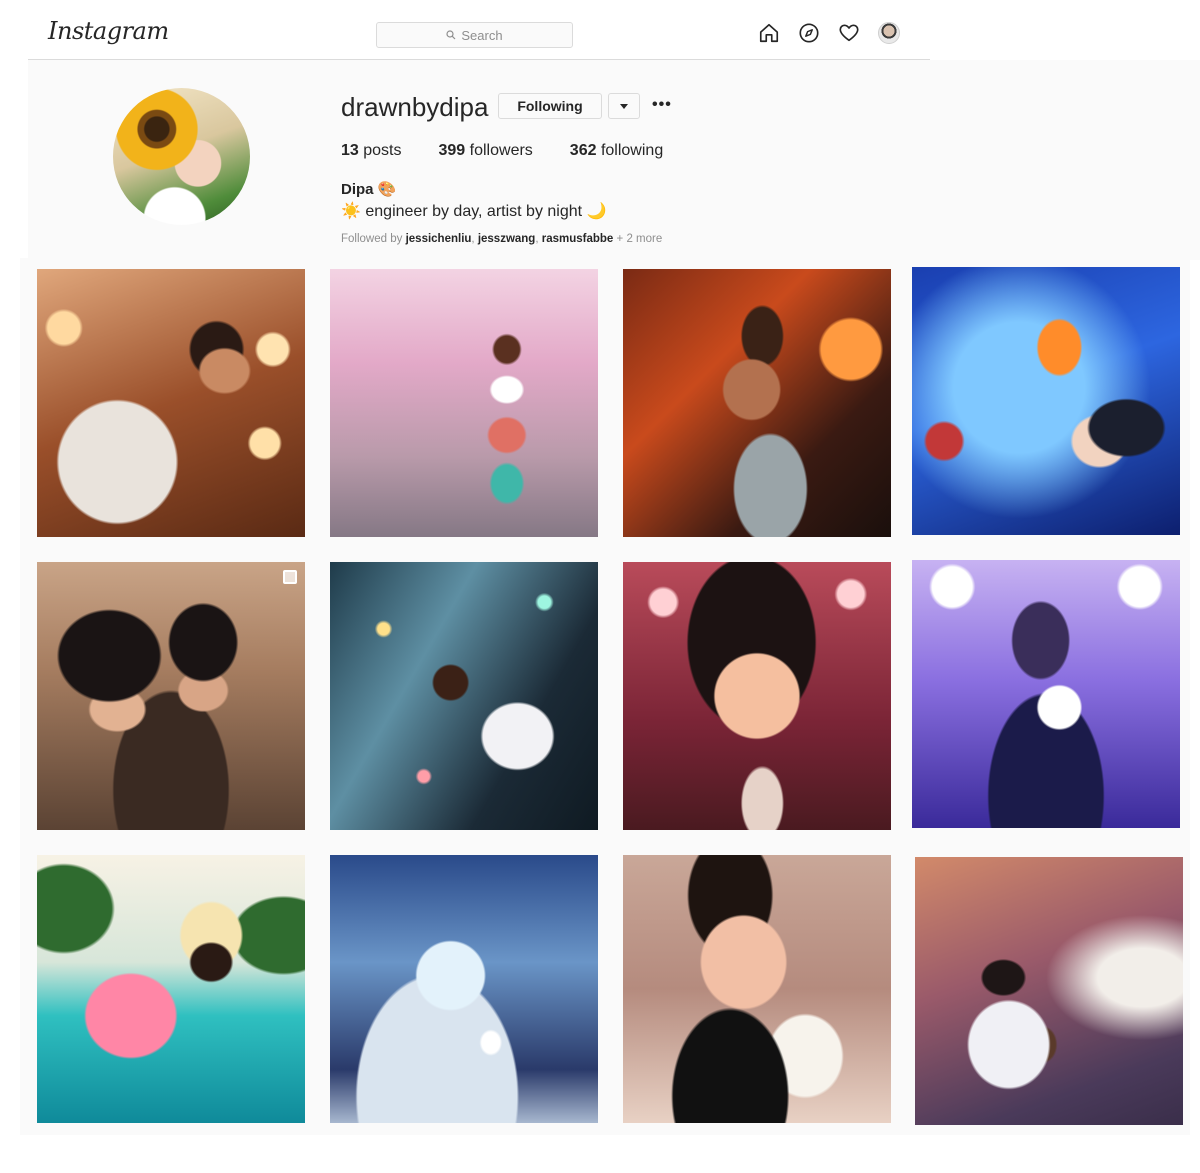  I want to click on chevron-down-icon, so click(624, 106).